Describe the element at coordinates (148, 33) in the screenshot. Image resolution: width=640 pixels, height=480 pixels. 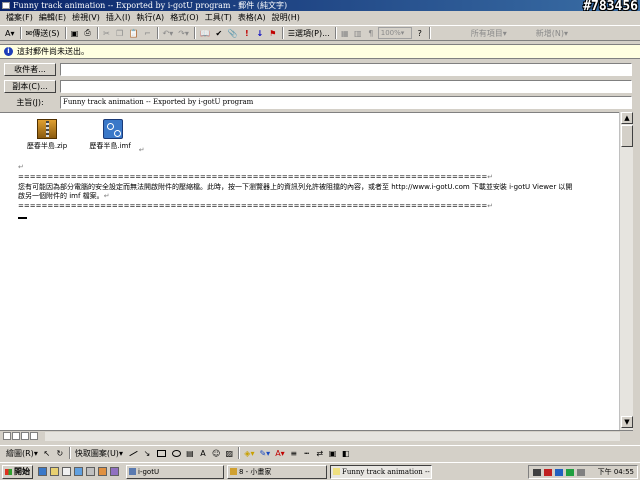
I see `format-painter-icon: ⌐` at that location.